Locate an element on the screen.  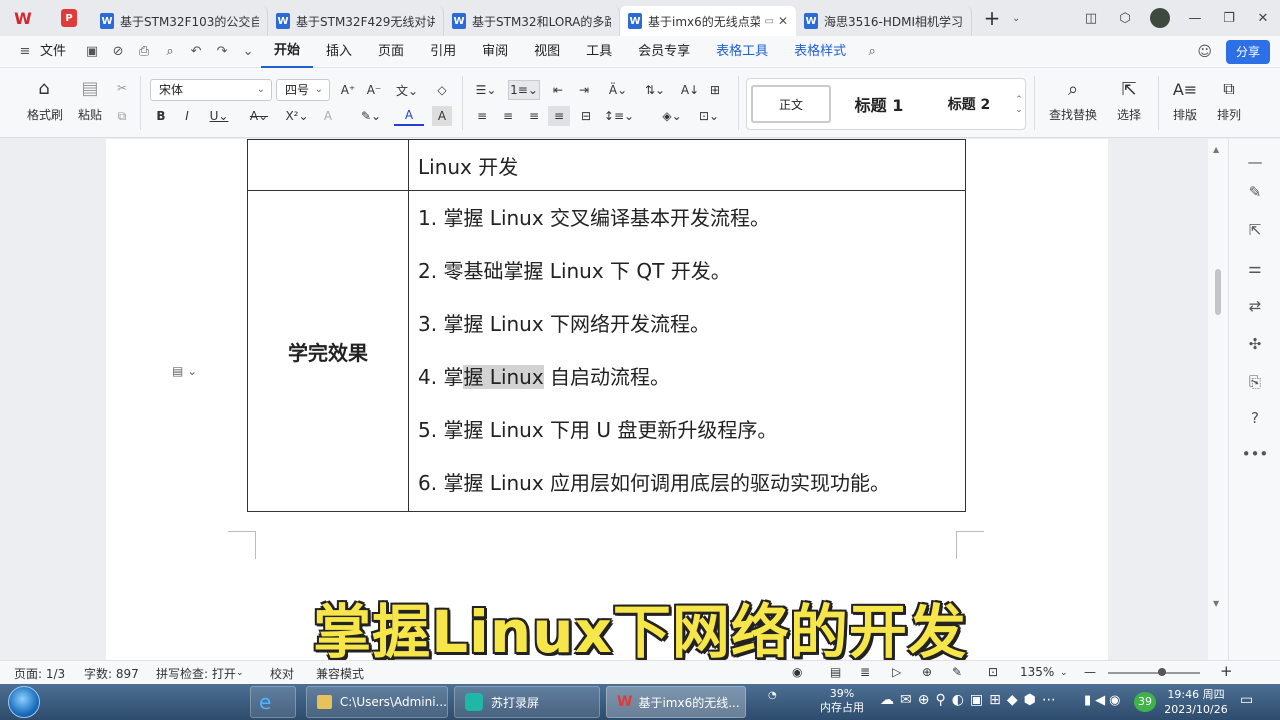
new-tab-icon: + is located at coordinates (992, 18).